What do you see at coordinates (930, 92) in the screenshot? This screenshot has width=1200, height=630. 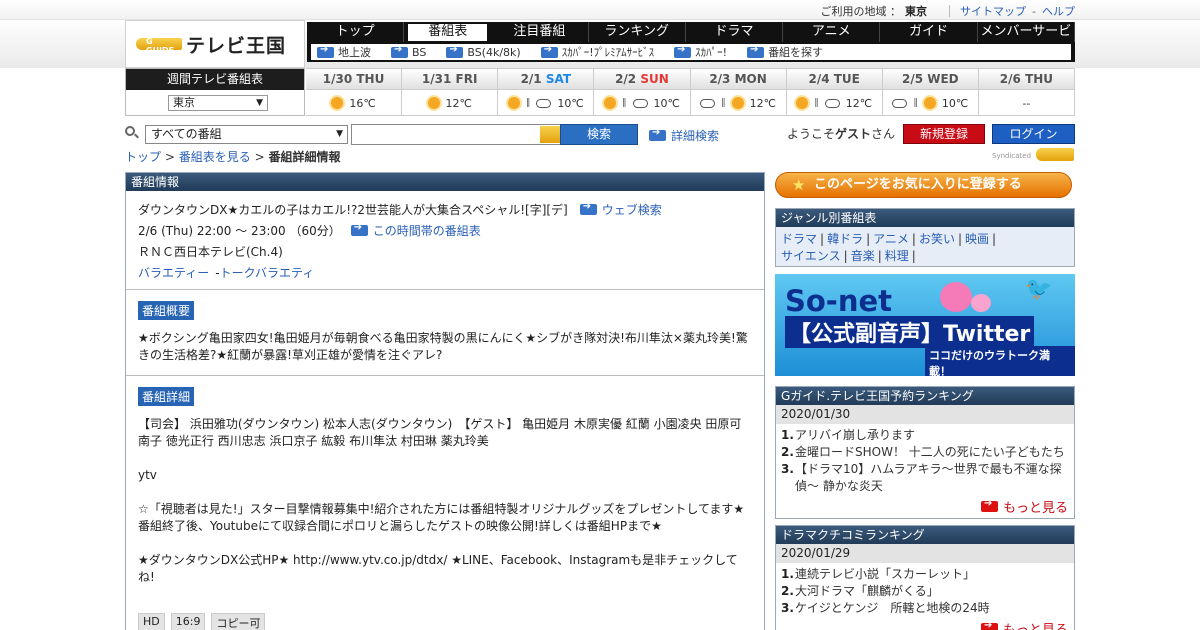 I see `day-column: 2/5 WED ‖ 10℃` at bounding box center [930, 92].